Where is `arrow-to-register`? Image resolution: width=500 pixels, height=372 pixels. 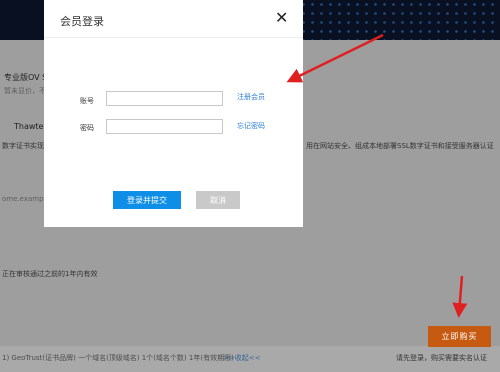 arrow-to-register is located at coordinates (335, 58).